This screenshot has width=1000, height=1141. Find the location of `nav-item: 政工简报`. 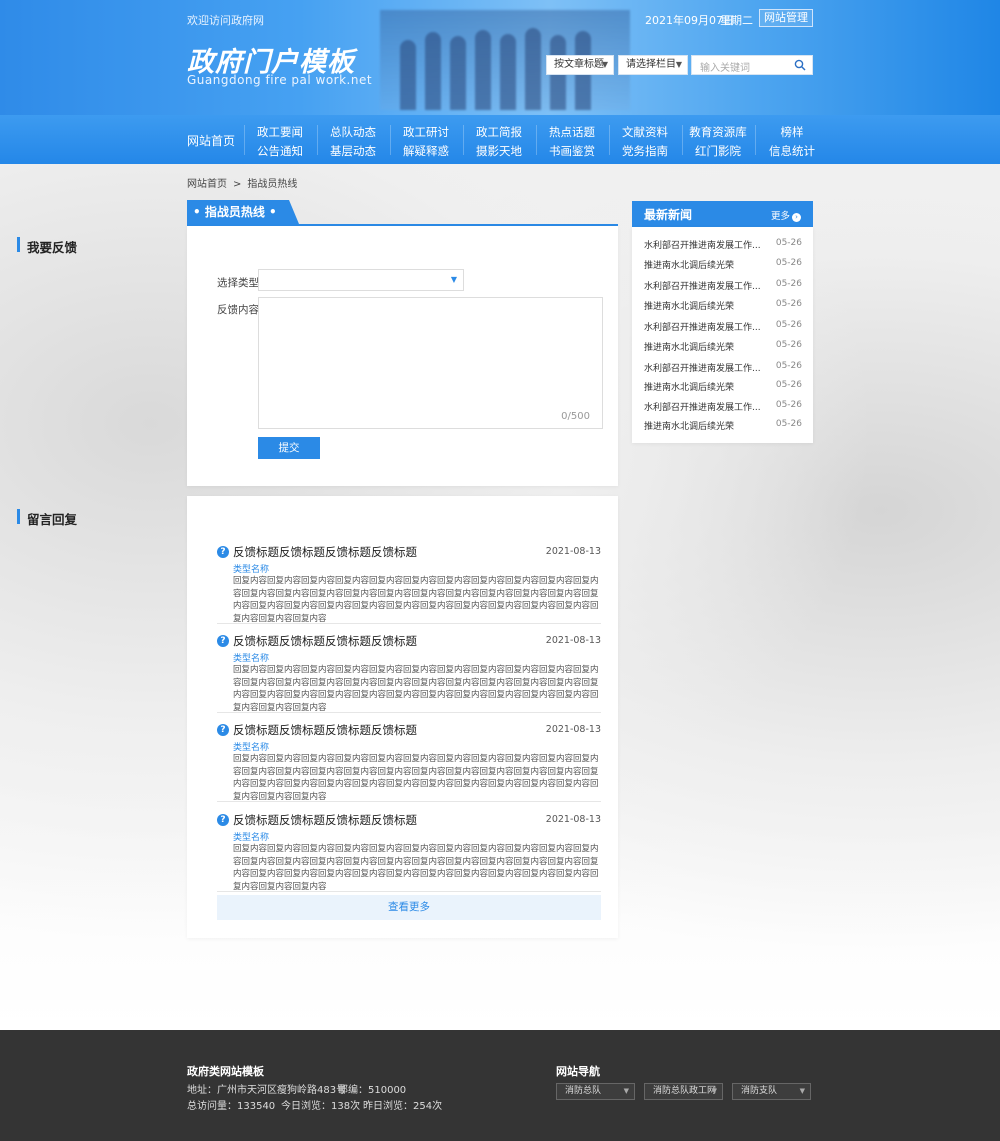

nav-item: 政工简报 is located at coordinates (499, 132).